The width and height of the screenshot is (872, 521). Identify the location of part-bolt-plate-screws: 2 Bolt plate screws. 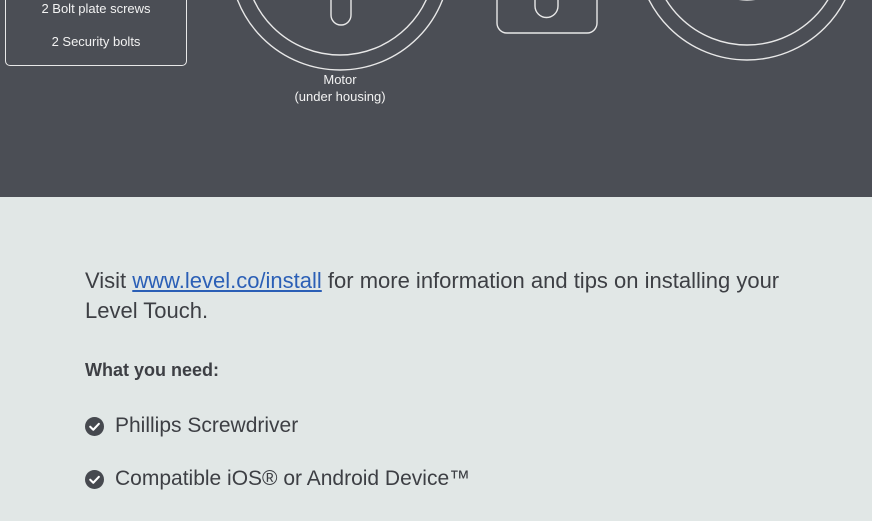
(96, 8).